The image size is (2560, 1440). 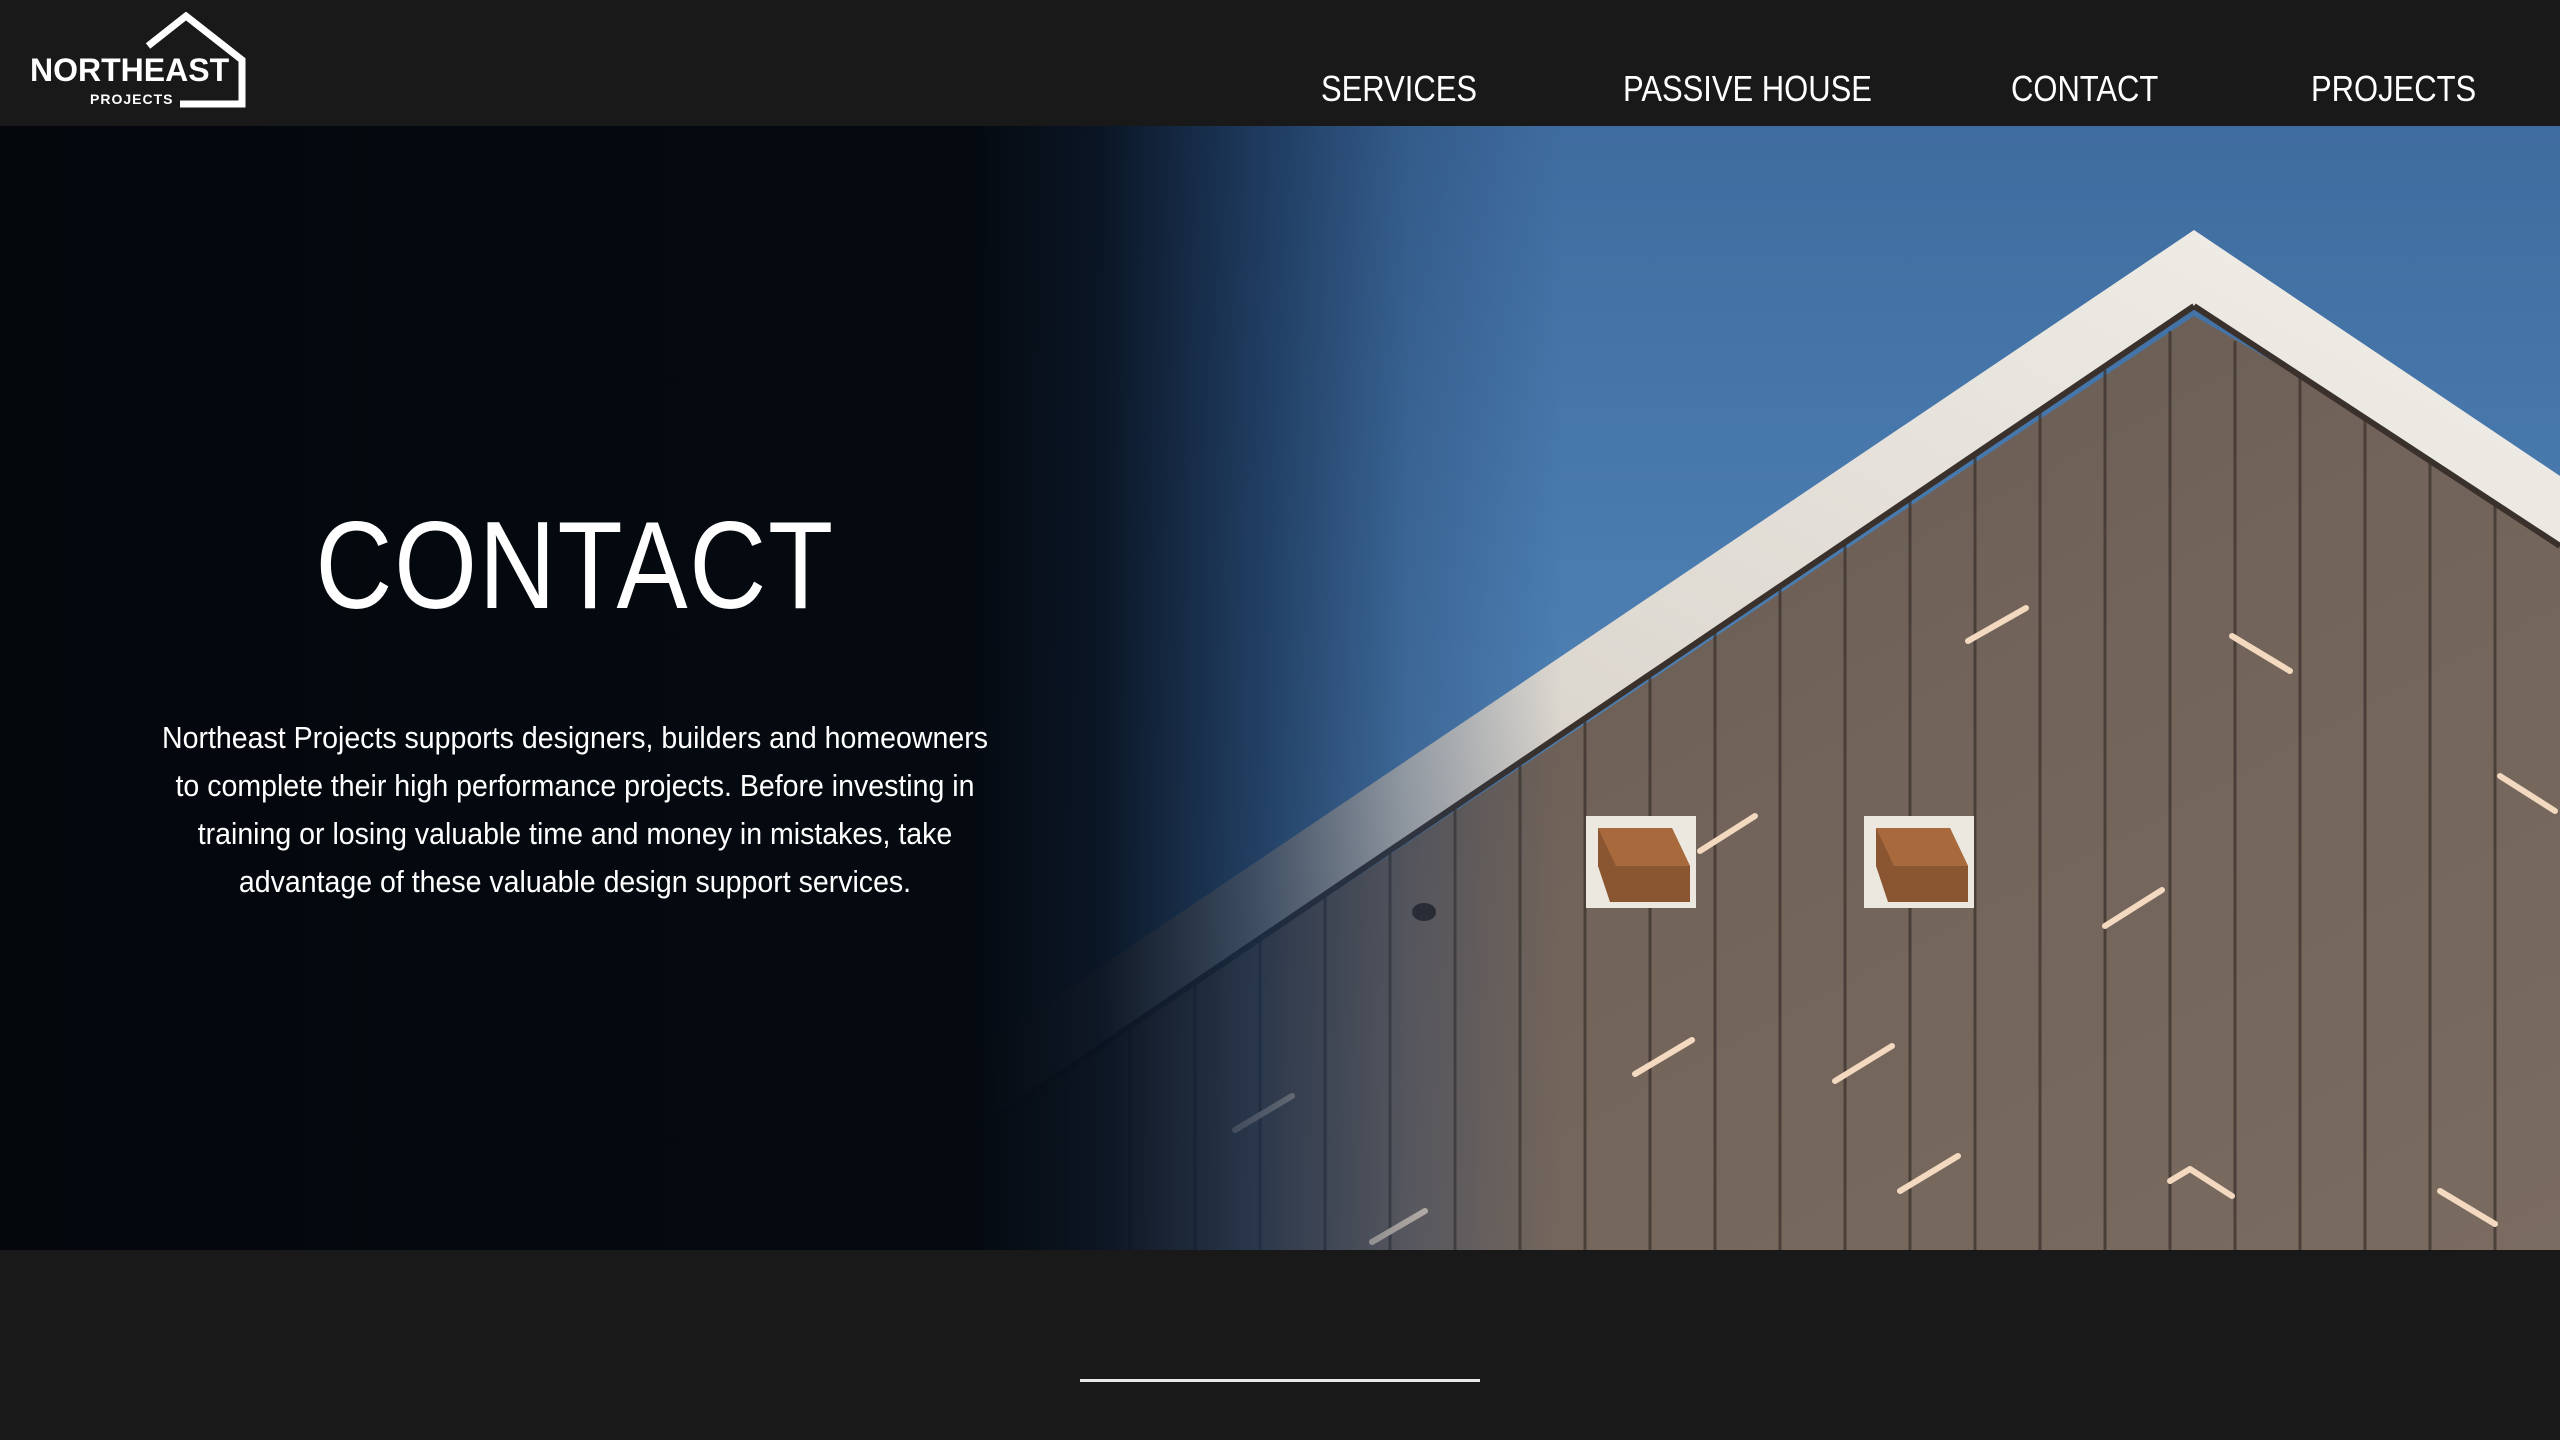 What do you see at coordinates (1280, 1380) in the screenshot?
I see `section-divider` at bounding box center [1280, 1380].